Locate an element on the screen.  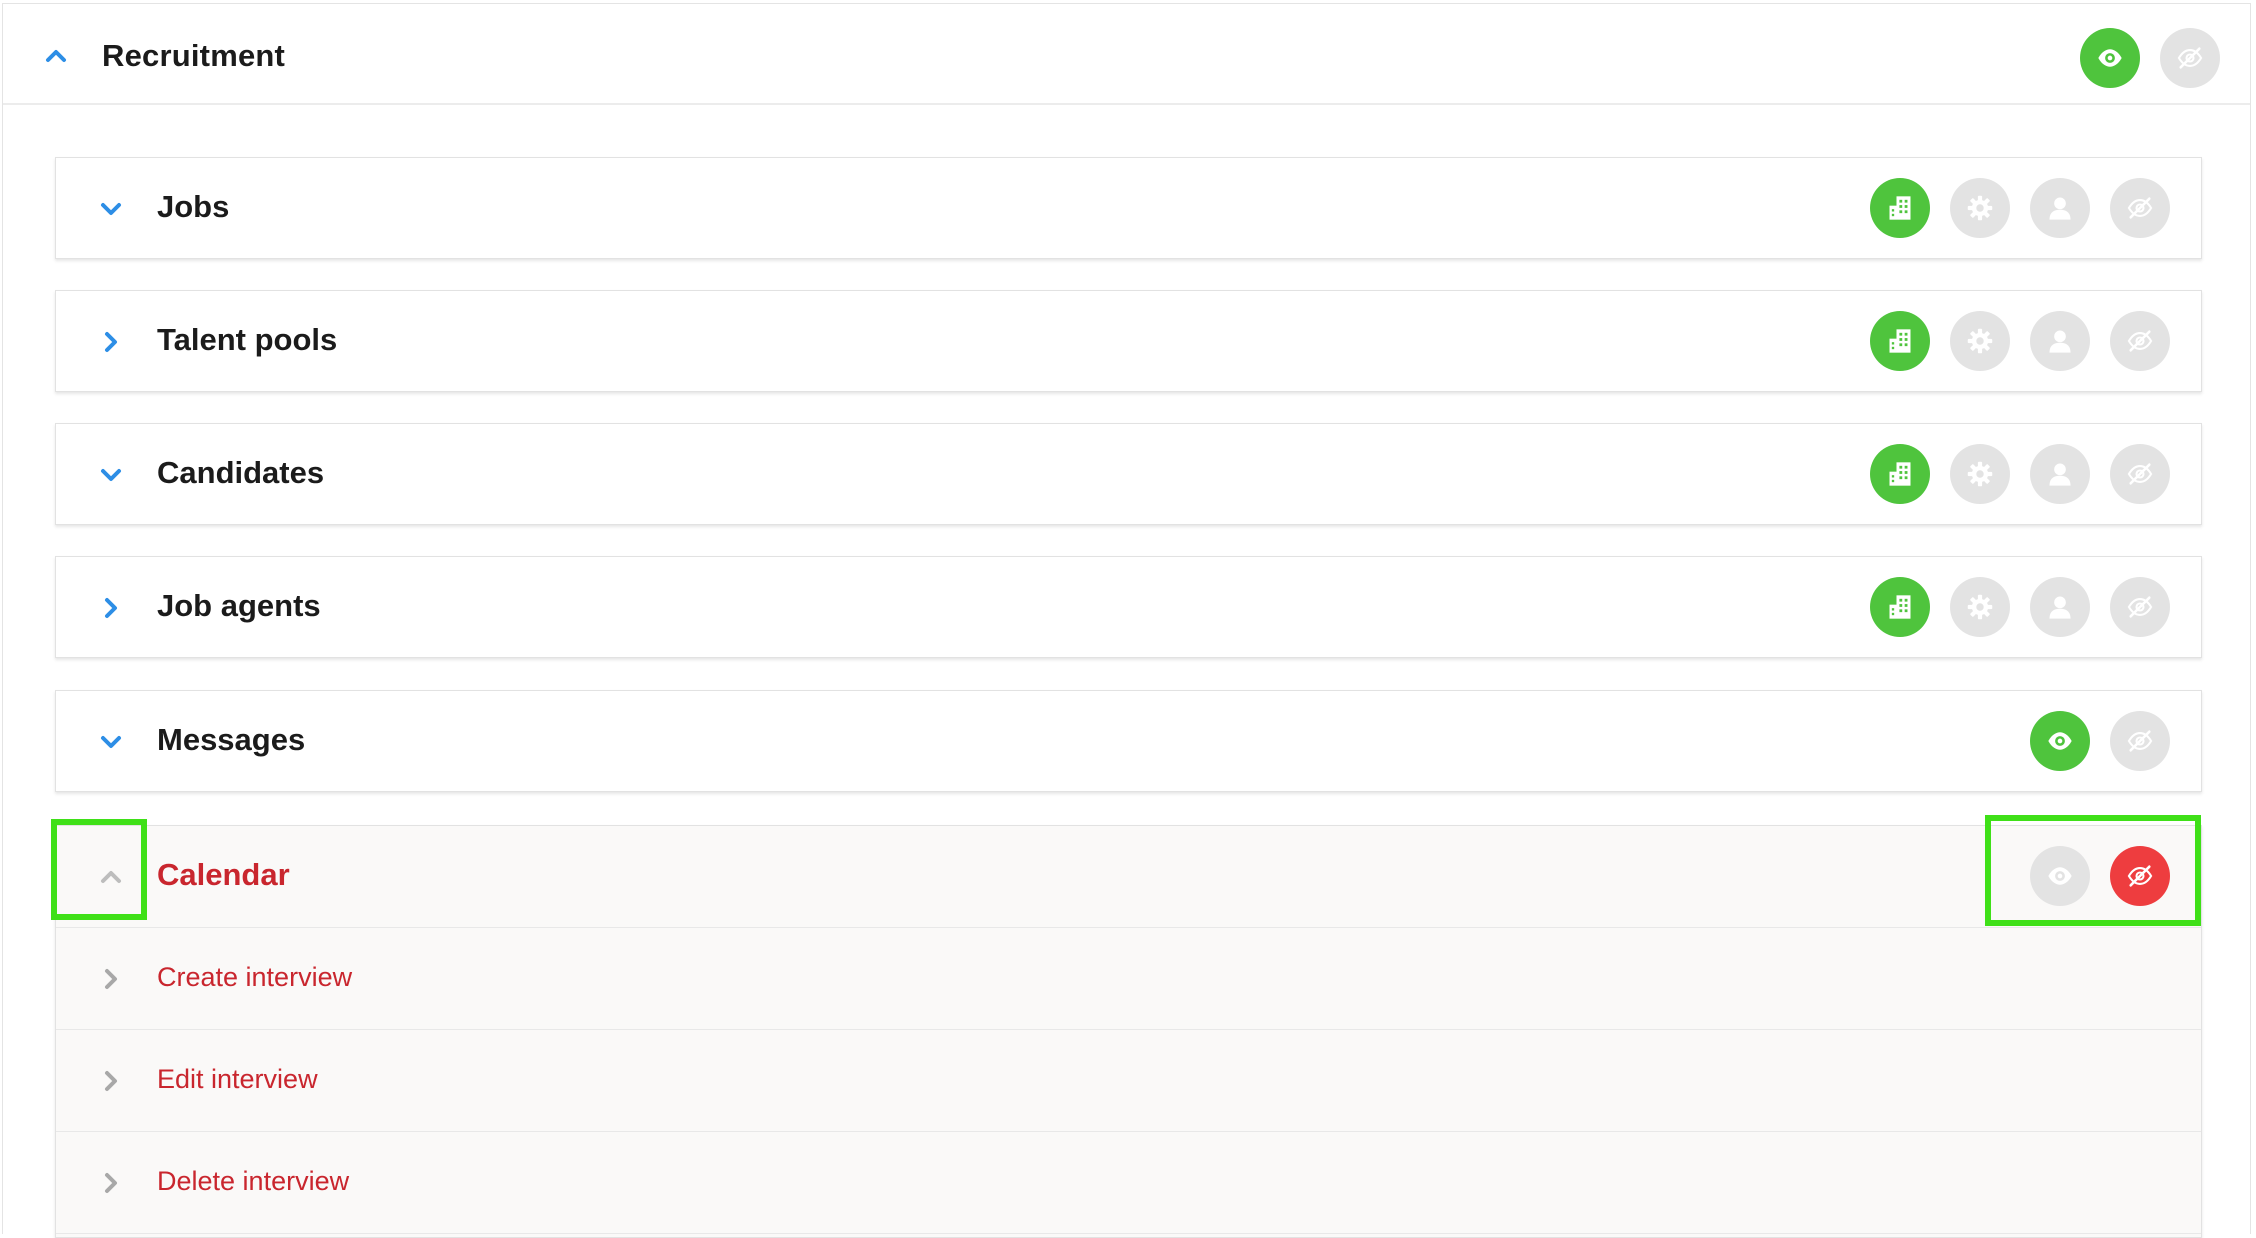
recruitment-title: Recruitment is located at coordinates (194, 55).